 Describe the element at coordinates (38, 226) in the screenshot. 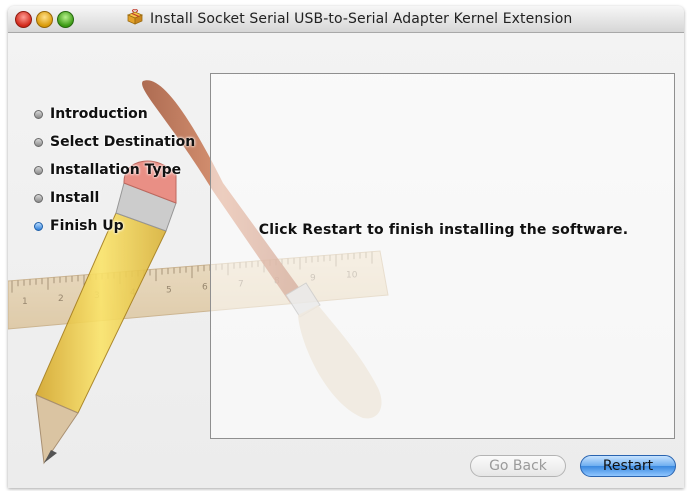

I see `step-bullet-active-icon` at that location.